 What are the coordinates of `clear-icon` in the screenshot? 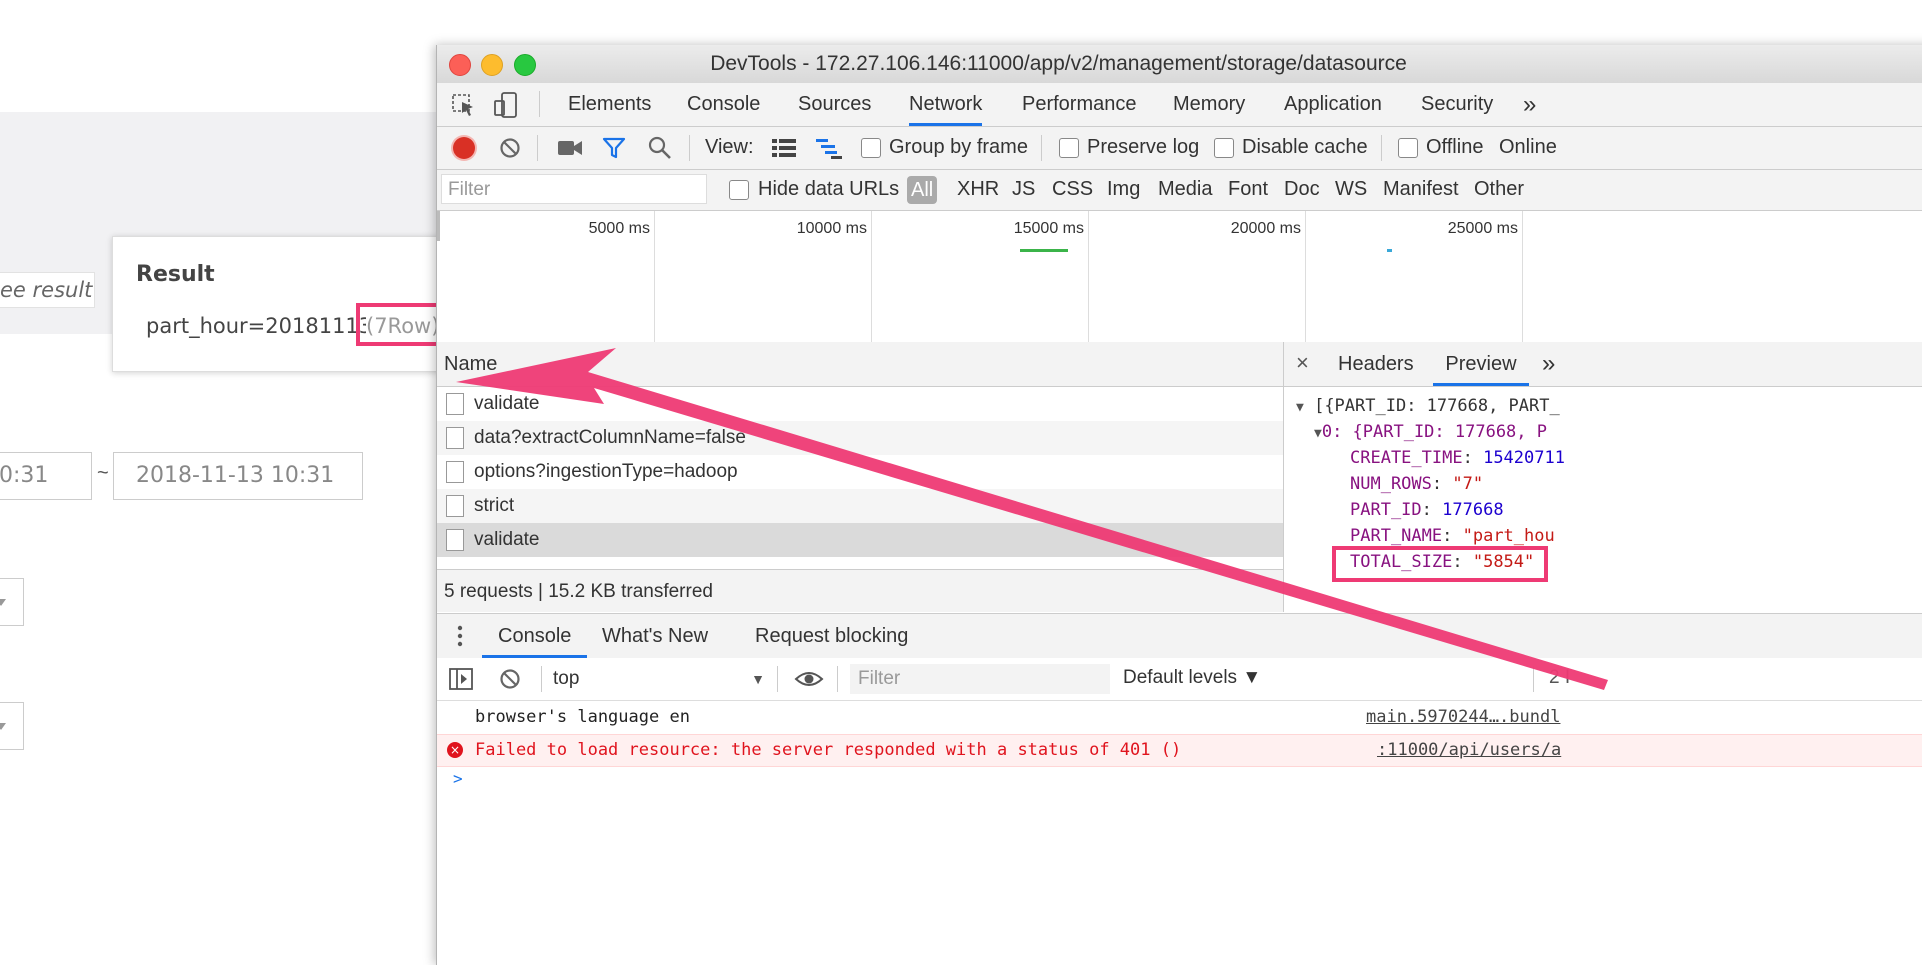 It's located at (510, 148).